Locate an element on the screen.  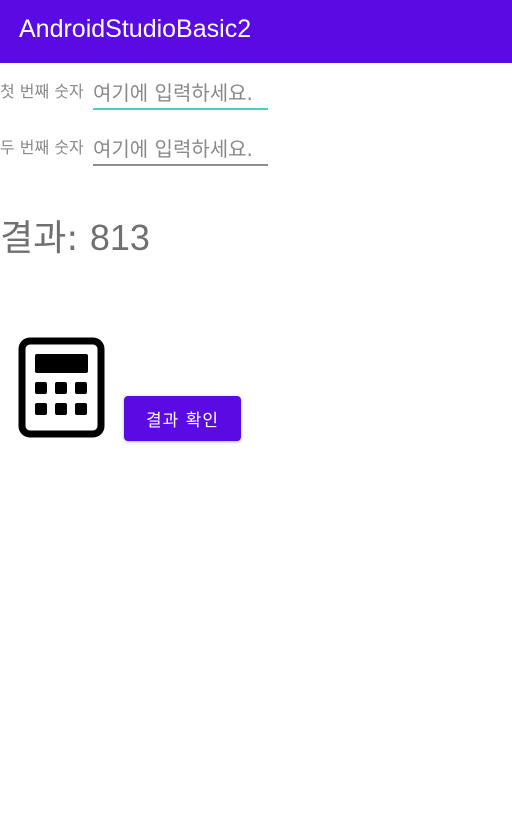
first-number-label: 첫 번째 숫자 is located at coordinates (42, 91).